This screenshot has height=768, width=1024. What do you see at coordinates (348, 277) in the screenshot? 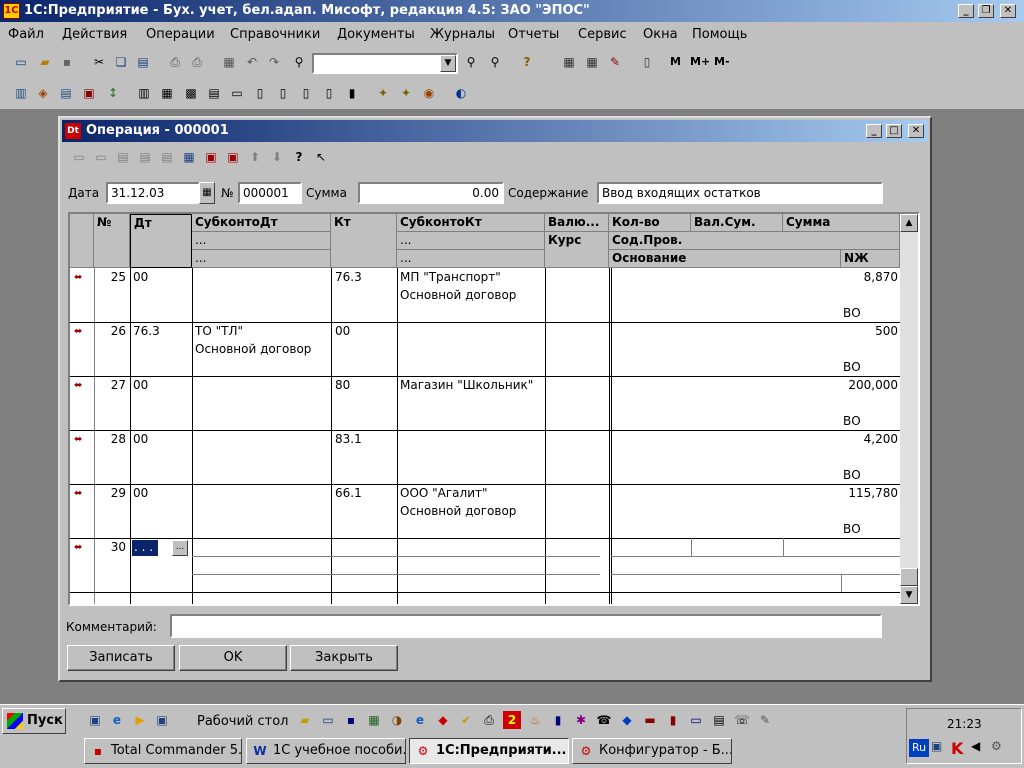
I see `cell-kt: 76.3` at bounding box center [348, 277].